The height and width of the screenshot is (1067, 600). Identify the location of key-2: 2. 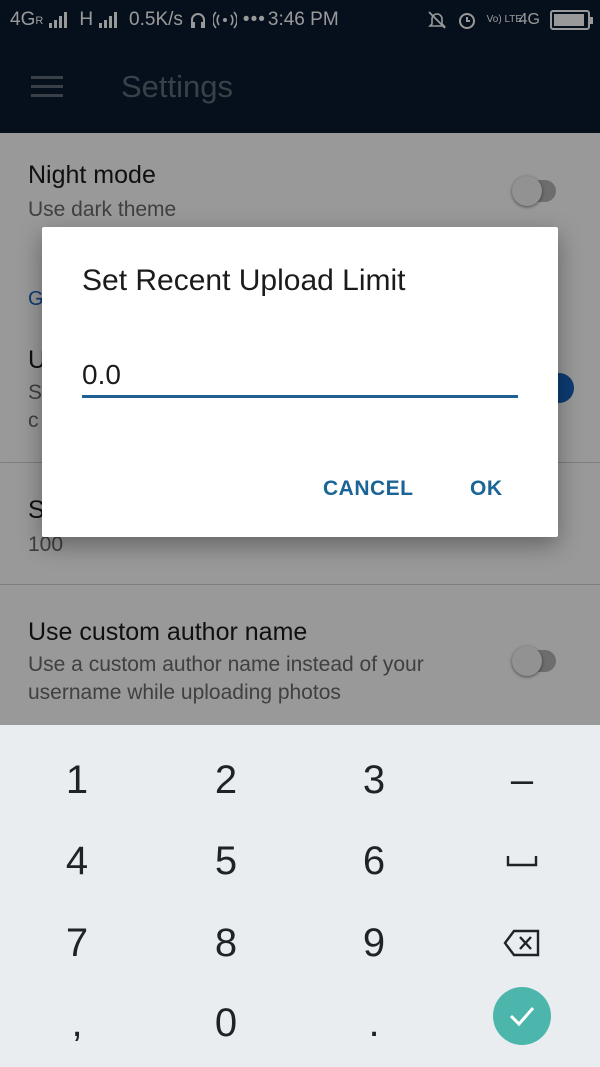
(226, 780).